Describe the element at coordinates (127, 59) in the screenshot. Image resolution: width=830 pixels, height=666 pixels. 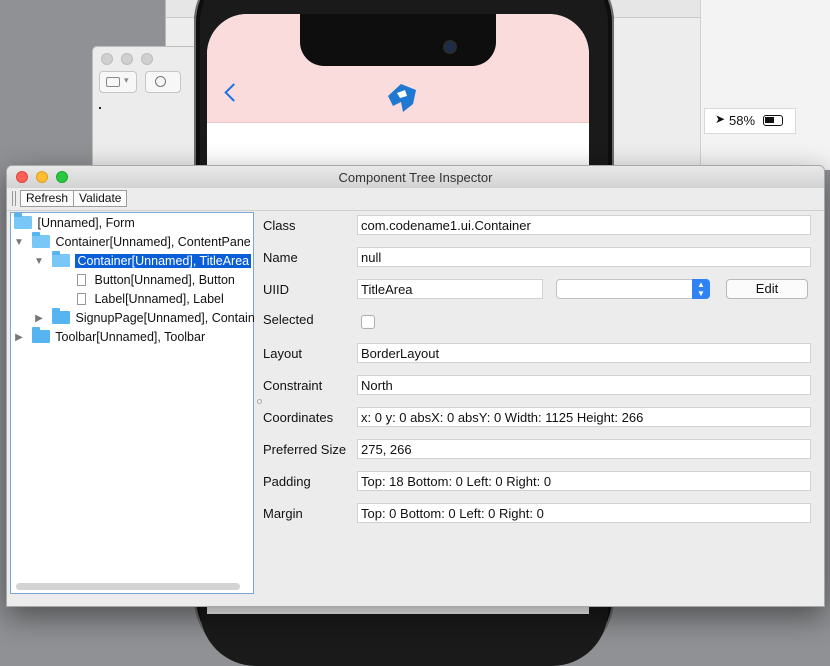
I see `minimize-light-icon` at that location.